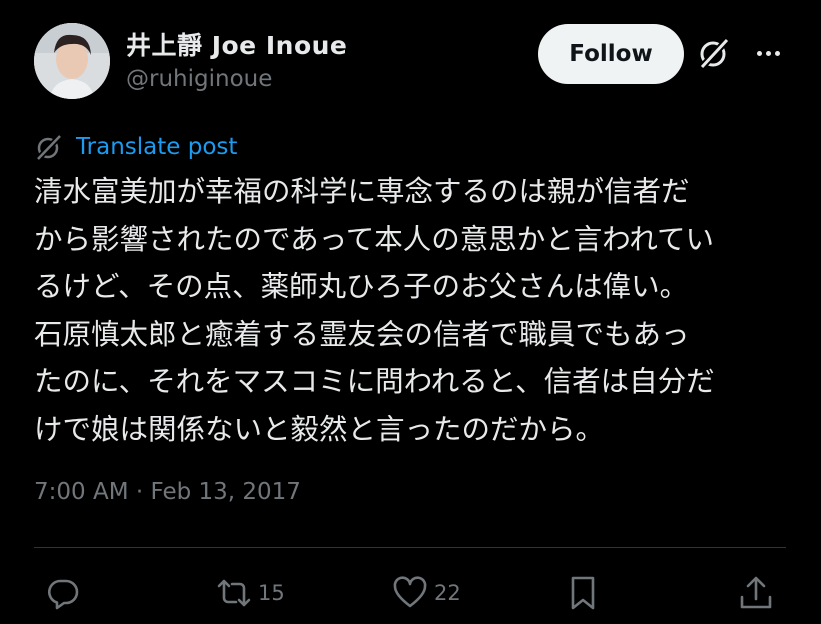 This screenshot has width=821, height=624. I want to click on author-handle: @ruhiginoue, so click(199, 79).